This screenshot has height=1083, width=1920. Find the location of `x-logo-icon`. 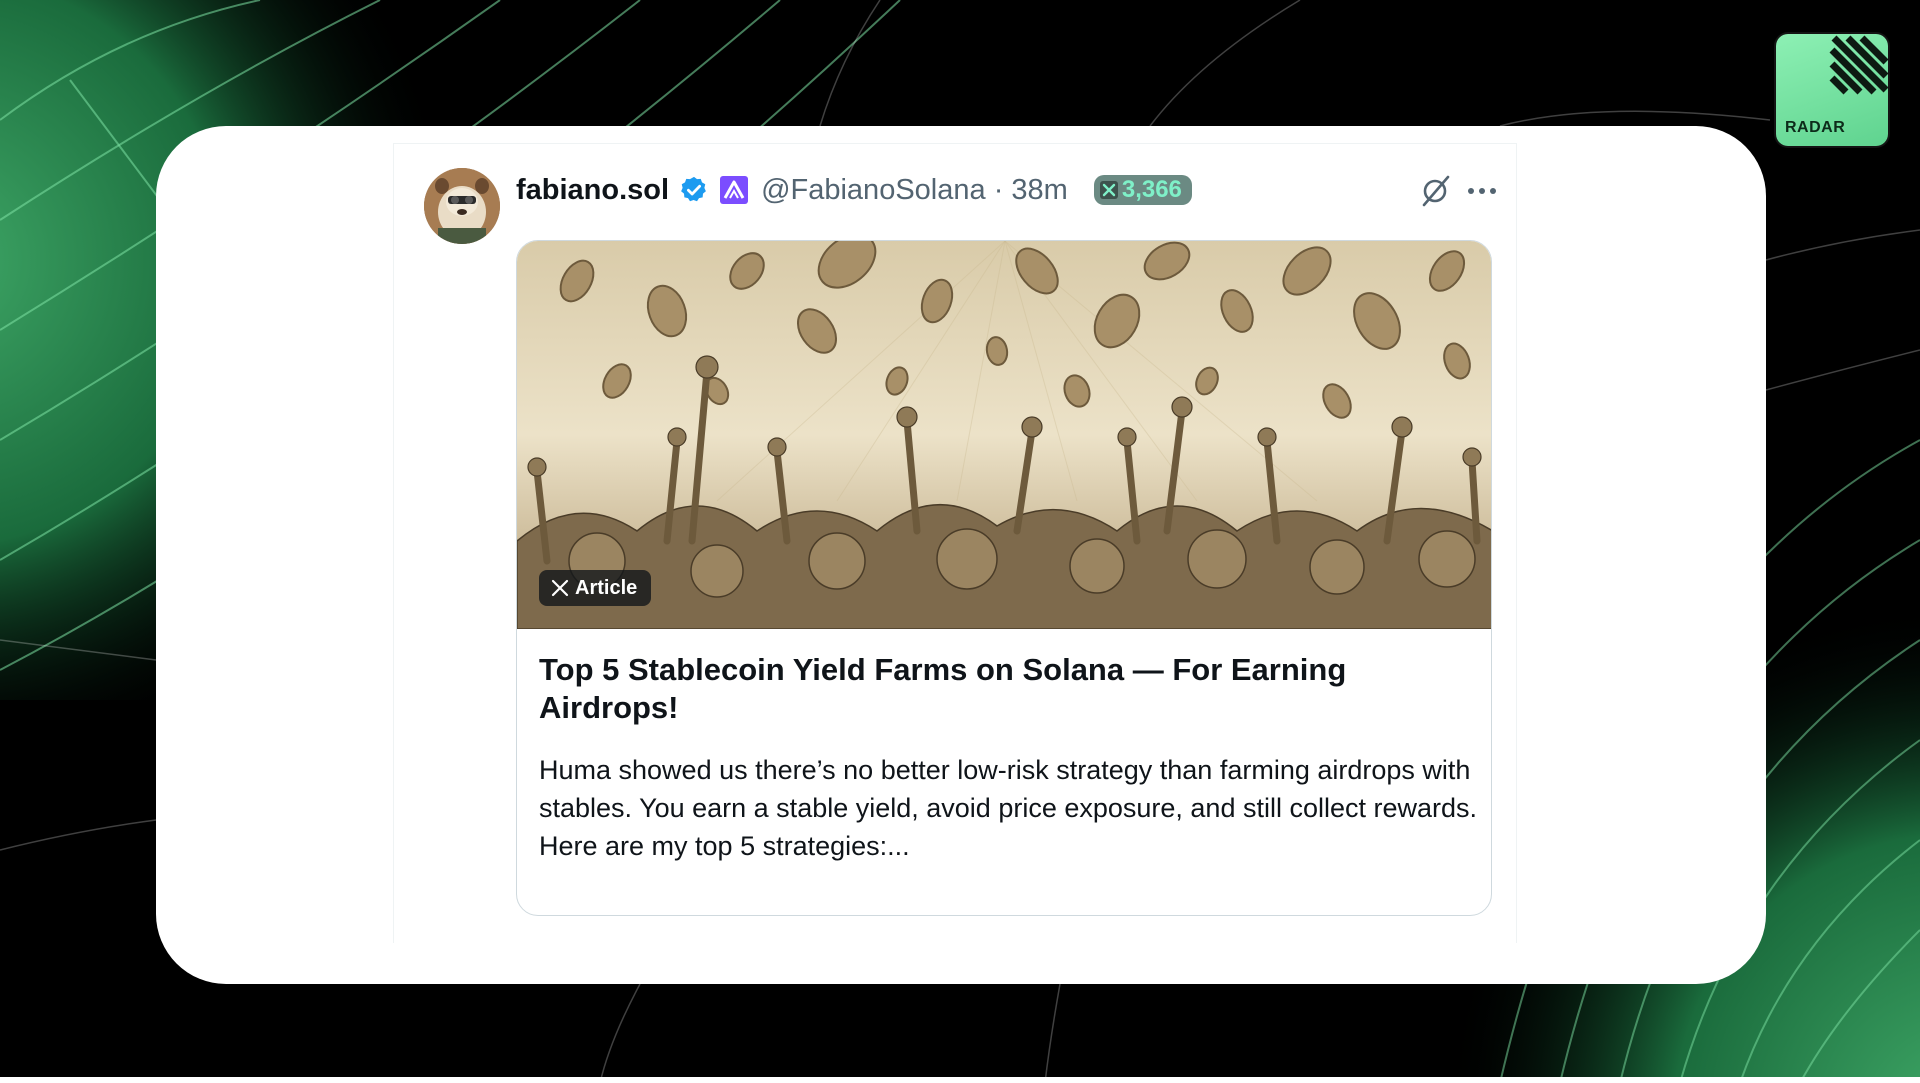

x-logo-icon is located at coordinates (560, 588).